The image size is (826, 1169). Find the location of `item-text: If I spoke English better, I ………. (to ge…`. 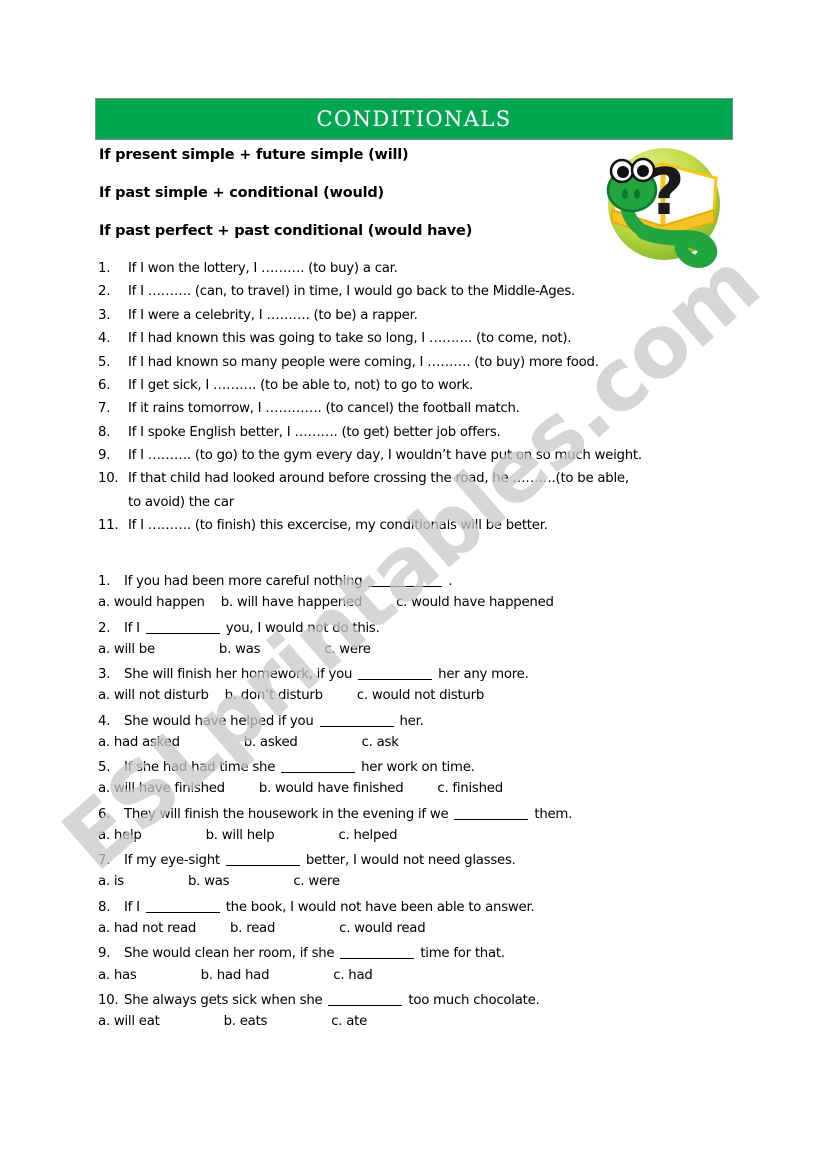

item-text: If I spoke English better, I ………. (to ge… is located at coordinates (314, 432).